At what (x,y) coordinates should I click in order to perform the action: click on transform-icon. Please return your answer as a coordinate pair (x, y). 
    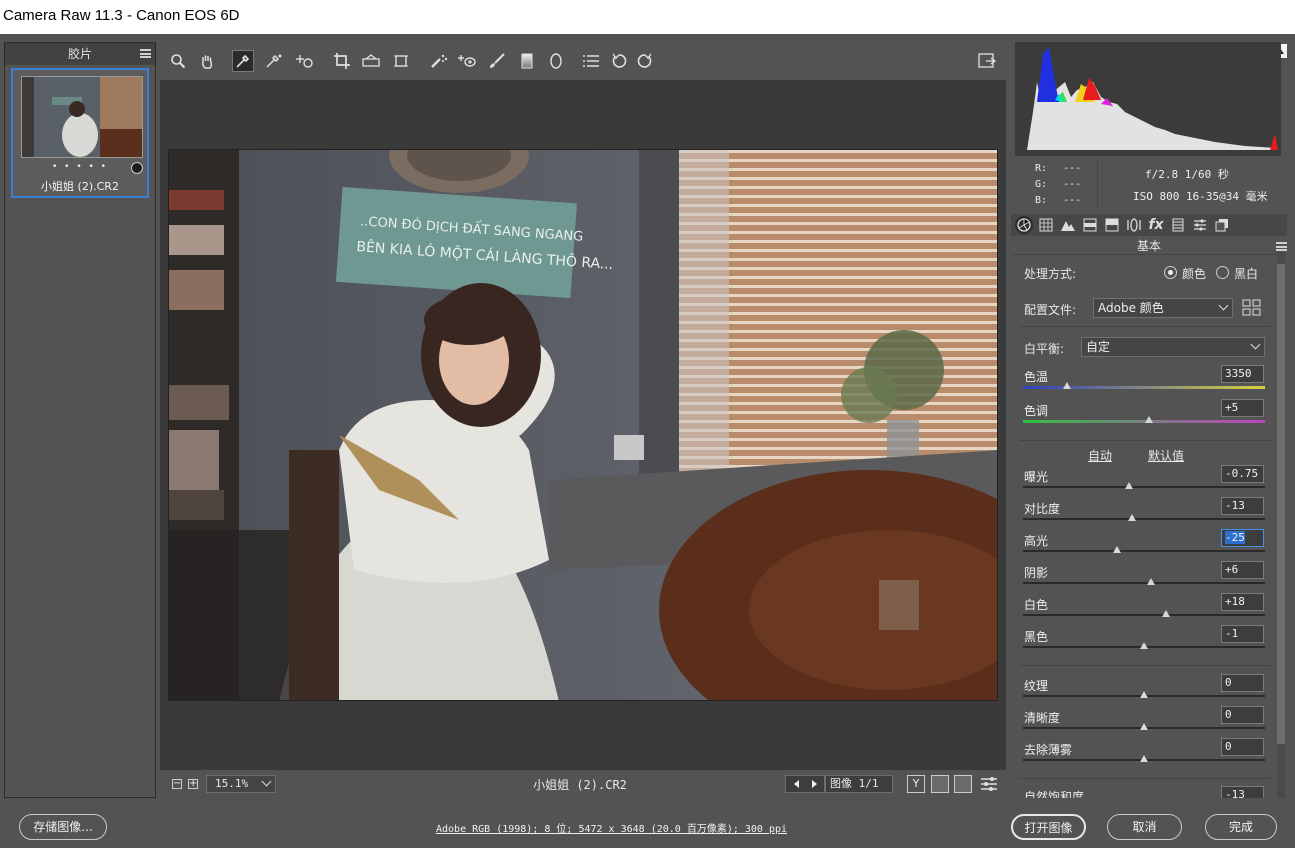
    Looking at the image, I should click on (401, 61).